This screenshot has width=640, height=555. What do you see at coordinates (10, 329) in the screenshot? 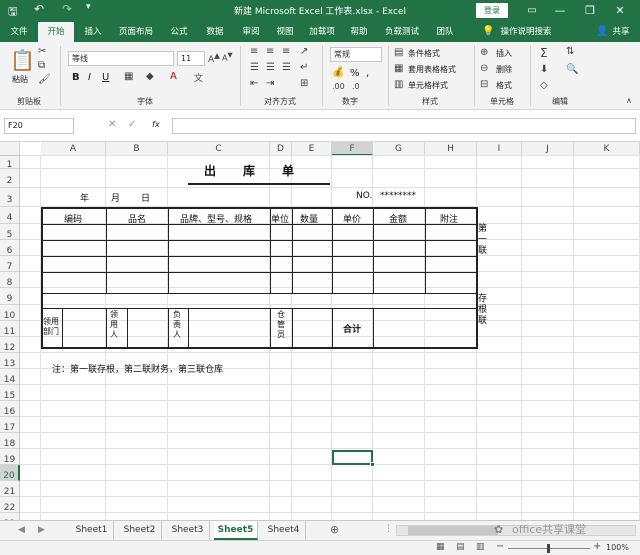
I see `row-header-11: 11` at bounding box center [10, 329].